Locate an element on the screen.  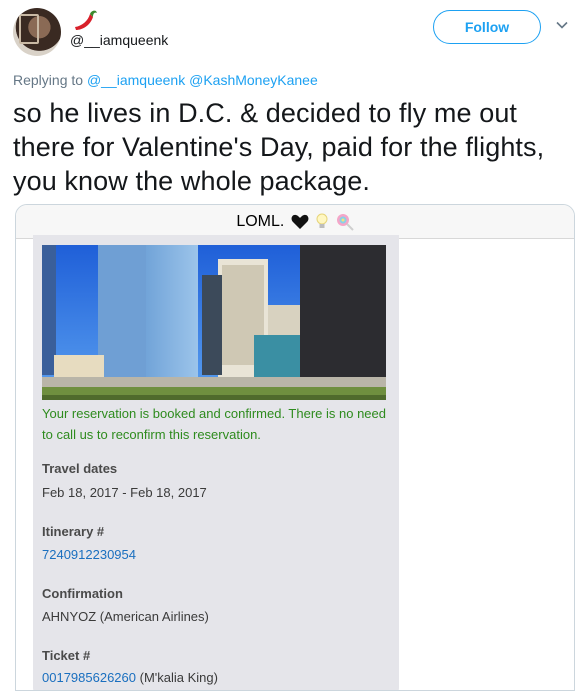
itinerary-label: Itinerary # is located at coordinates (73, 531).